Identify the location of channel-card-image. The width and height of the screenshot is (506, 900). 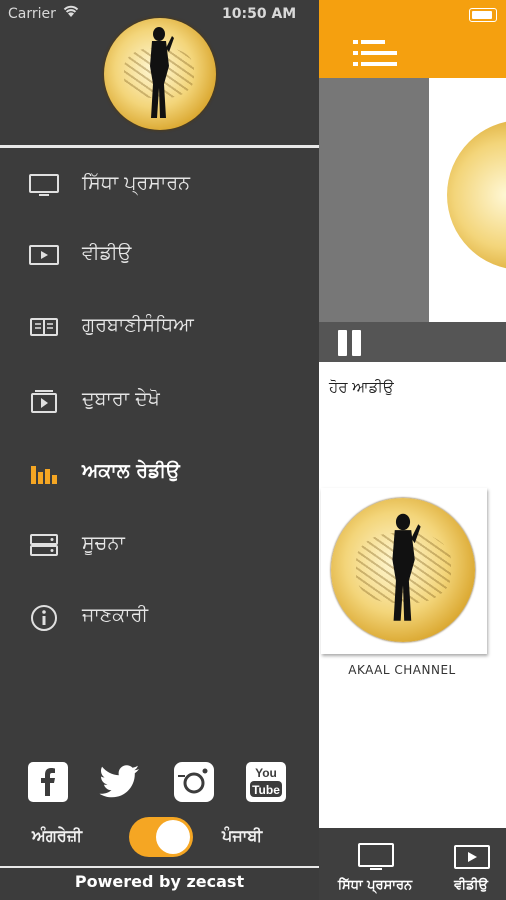
(403, 570).